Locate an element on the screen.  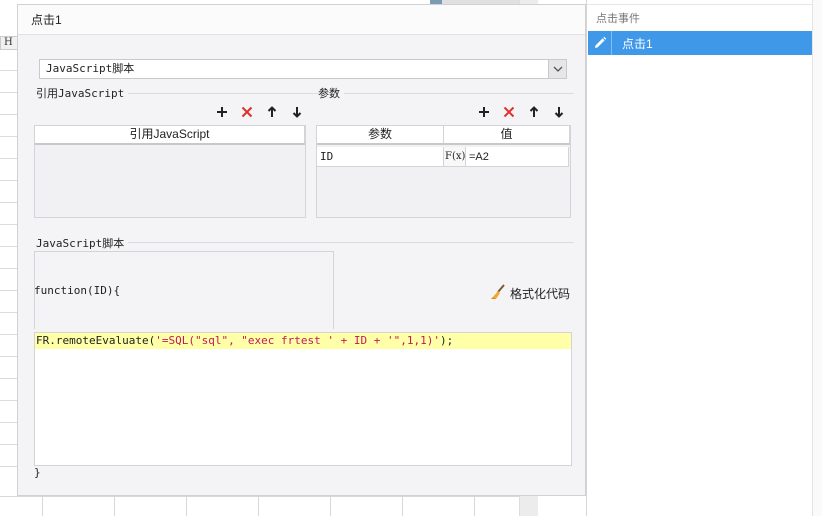
param-table-header: 参数 值 is located at coordinates (443, 135).